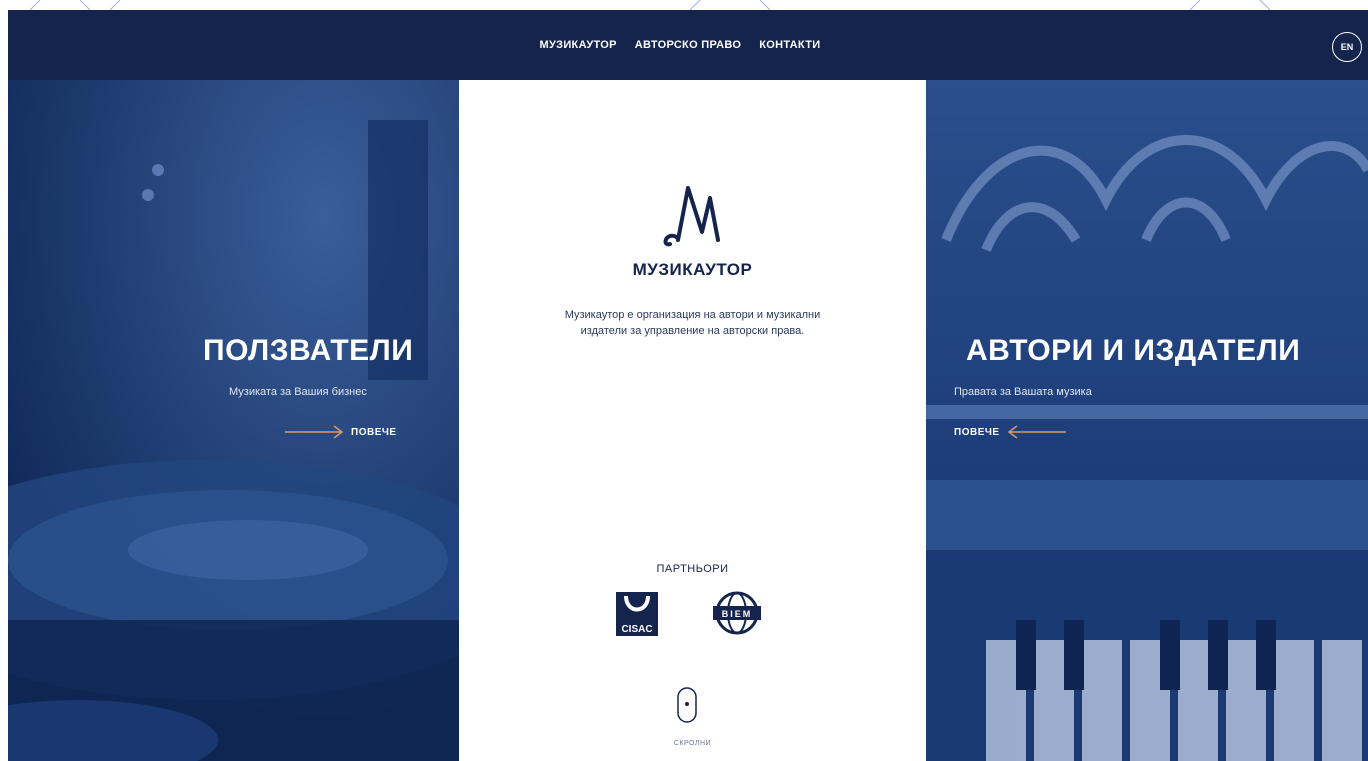 This screenshot has height=761, width=1368. I want to click on users-title: ПОЛЗВАТЕЛИ, so click(308, 350).